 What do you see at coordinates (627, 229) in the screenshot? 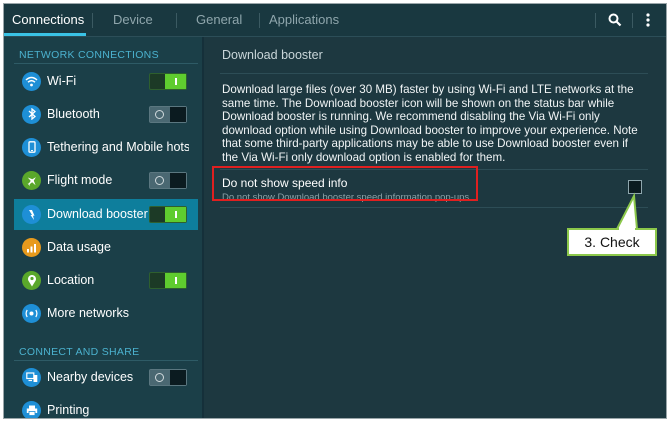
I see `callout-pointer-mask` at bounding box center [627, 229].